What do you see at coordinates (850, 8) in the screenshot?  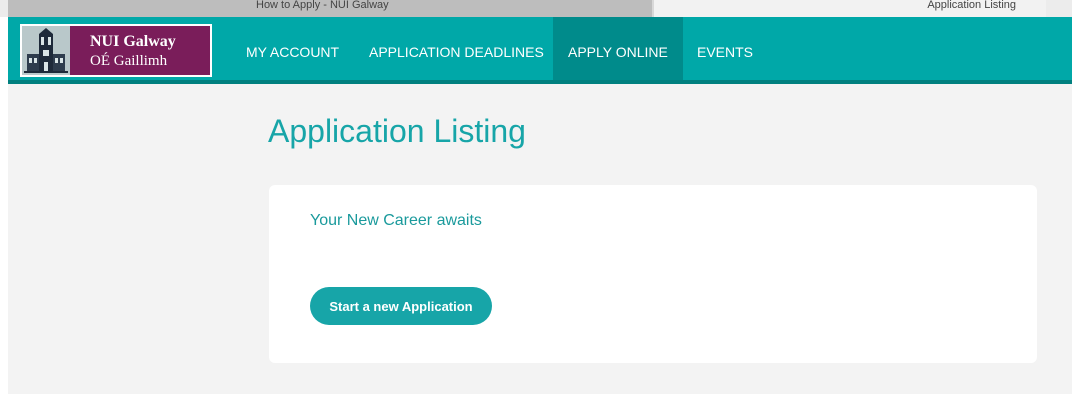 I see `browser-tab-application-listing: Application Listing` at bounding box center [850, 8].